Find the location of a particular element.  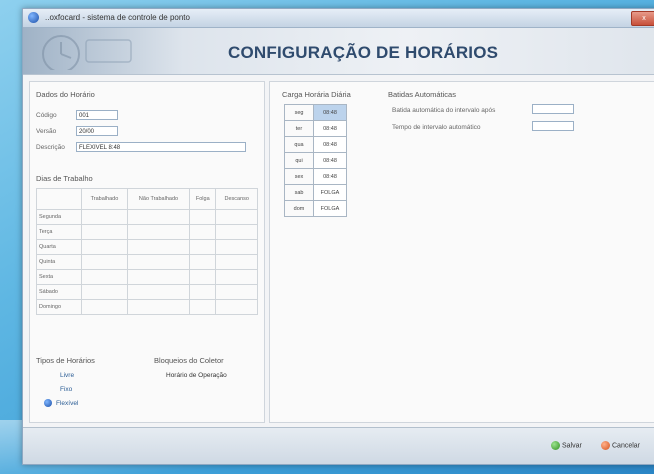

app-icon is located at coordinates (33, 17).